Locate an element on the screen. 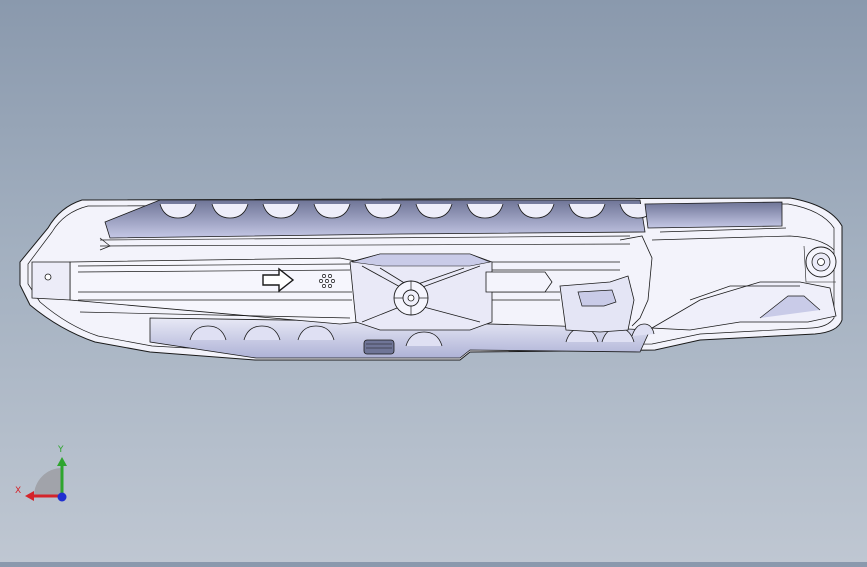  bottom-tab is located at coordinates (379, 347).